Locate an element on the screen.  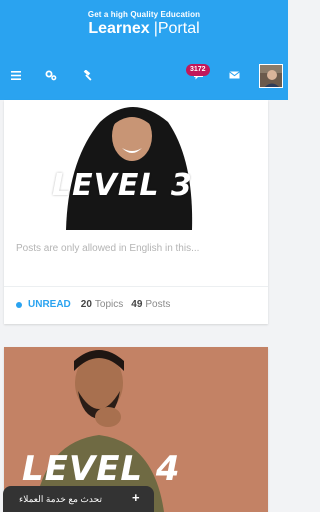
user-avatar is located at coordinates (271, 76).